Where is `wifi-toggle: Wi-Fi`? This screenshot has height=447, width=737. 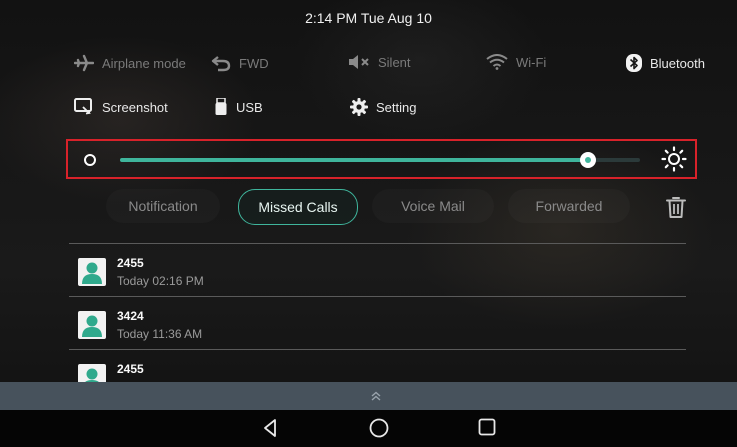
wifi-toggle: Wi-Fi is located at coordinates (516, 62).